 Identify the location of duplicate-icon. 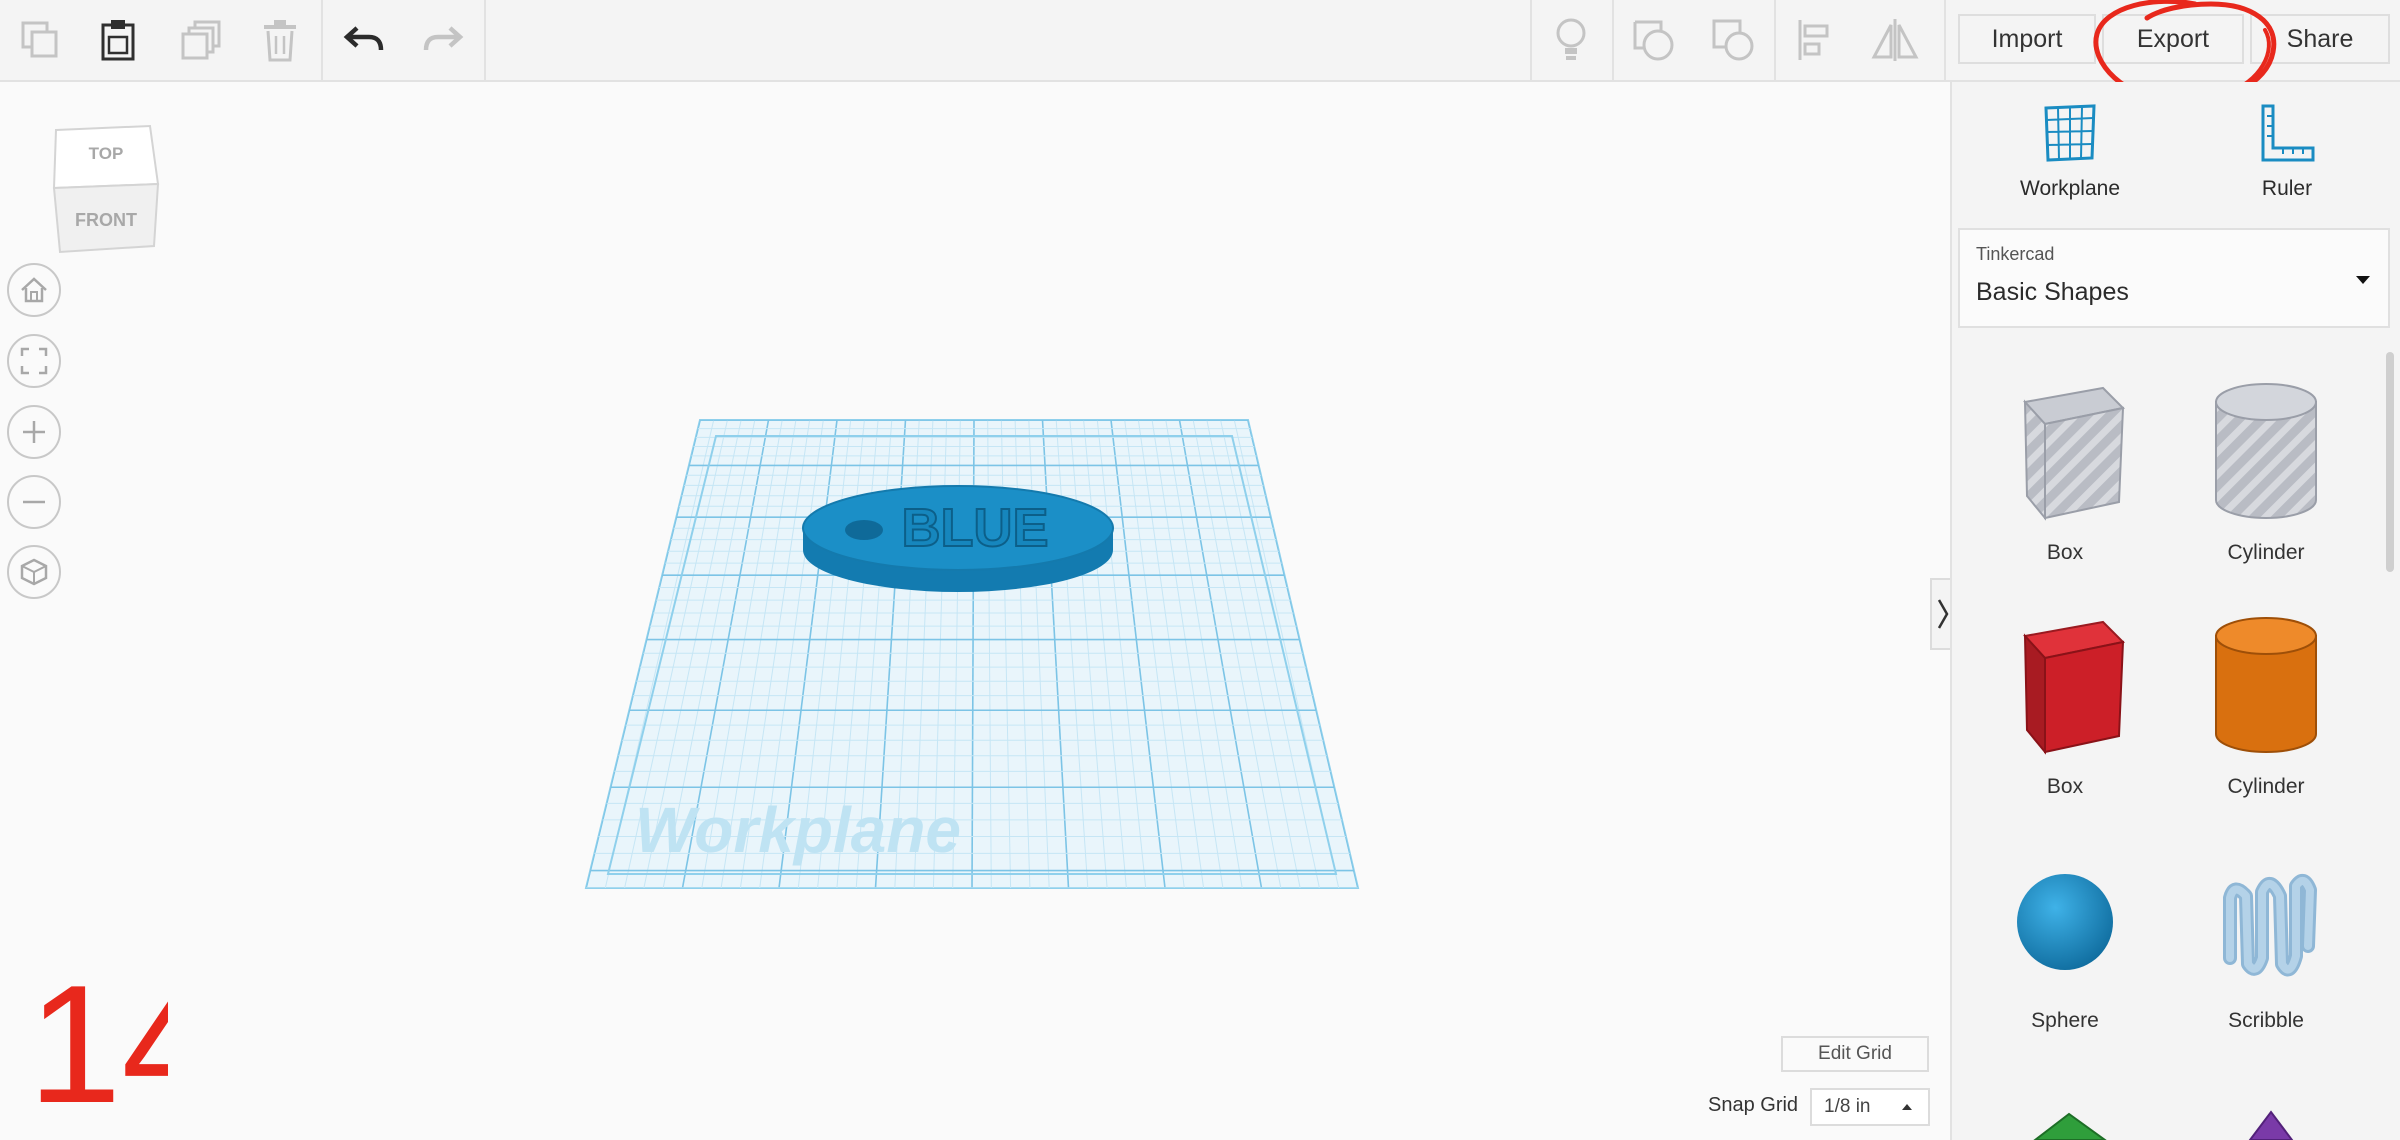
(201, 40).